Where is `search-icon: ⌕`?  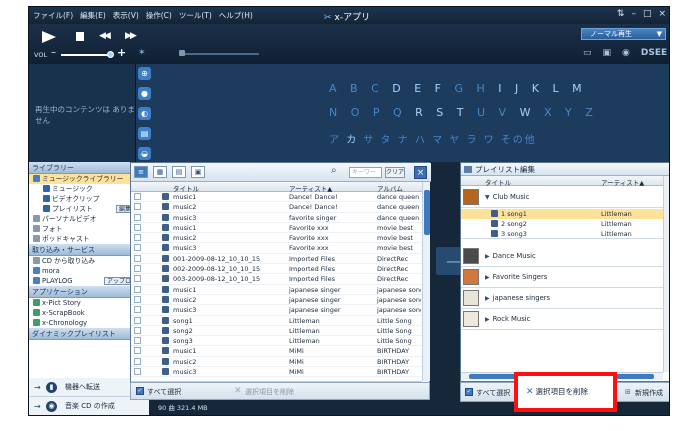
search-icon: ⌕ is located at coordinates (334, 170).